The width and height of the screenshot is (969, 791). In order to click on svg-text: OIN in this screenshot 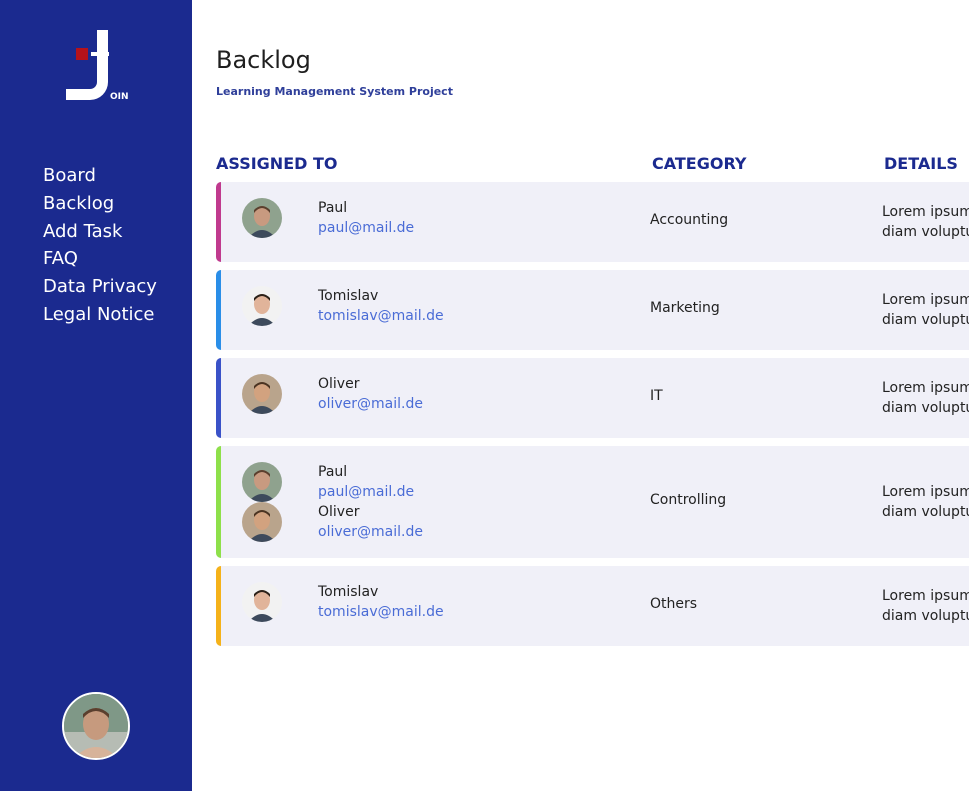, I will do `click(119, 97)`.